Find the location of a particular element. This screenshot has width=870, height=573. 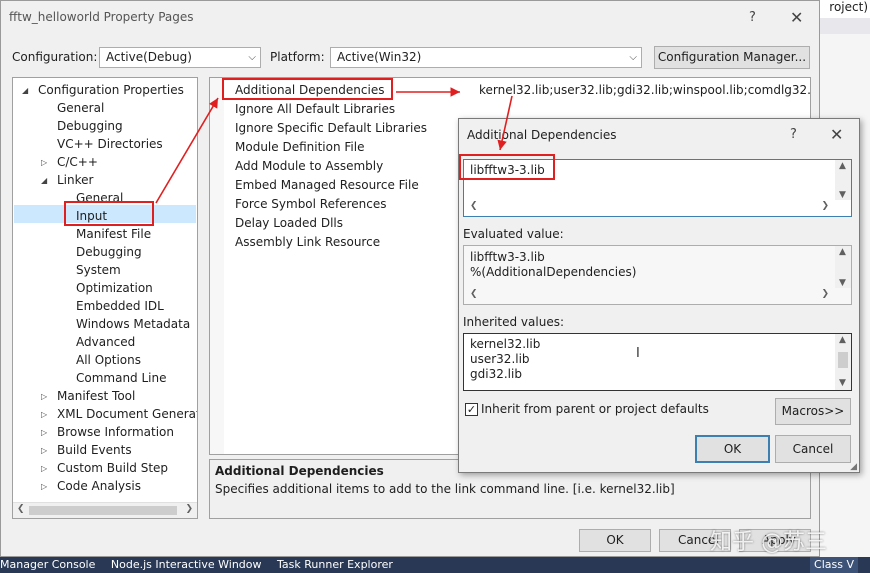

close-button: ✕ is located at coordinates (796, 17).